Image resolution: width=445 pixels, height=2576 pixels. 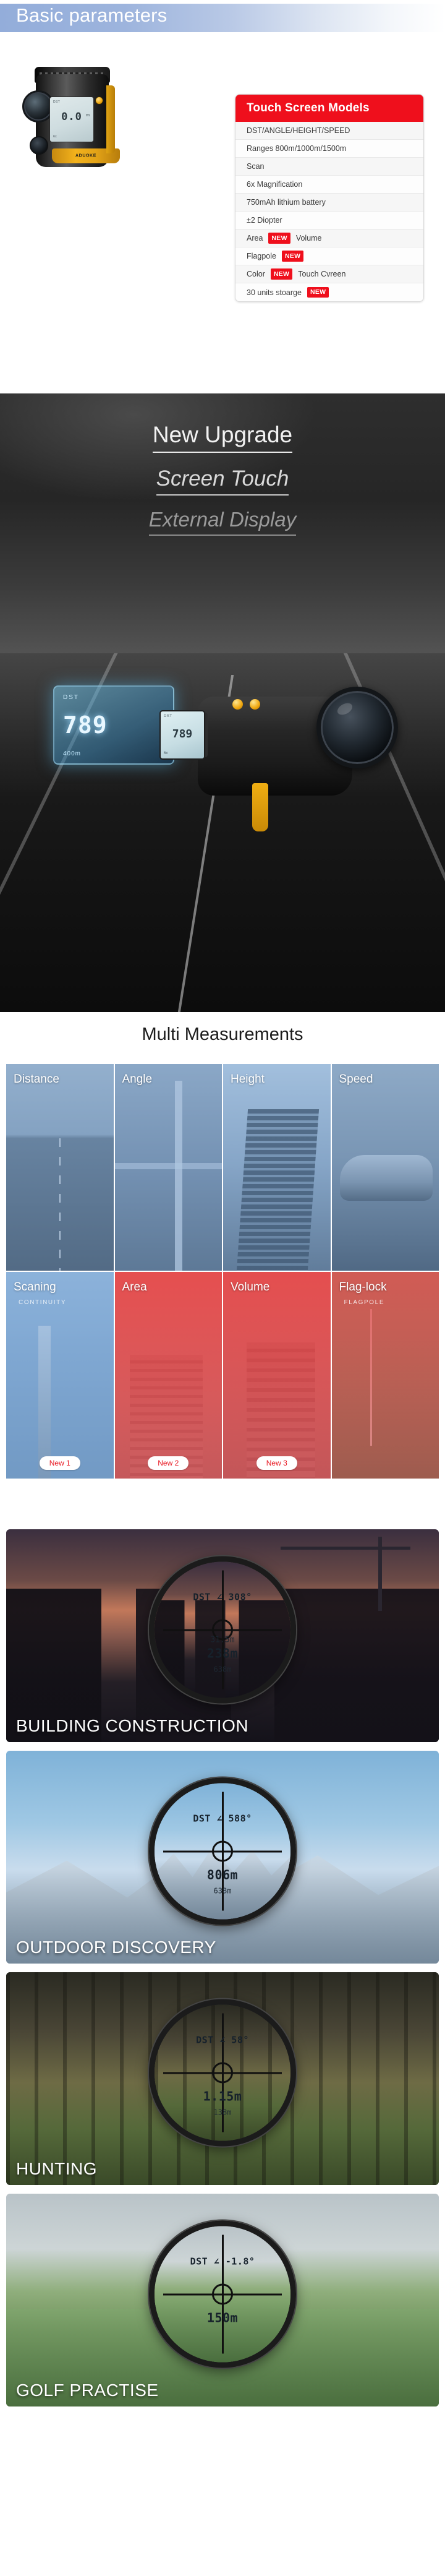 I want to click on measurement-tile-flag-lock: Flag-lock FLAGPOLE, so click(x=385, y=1375).